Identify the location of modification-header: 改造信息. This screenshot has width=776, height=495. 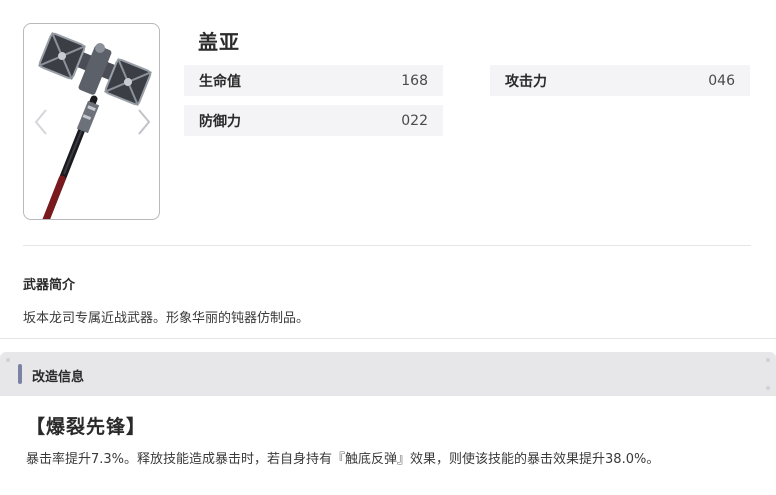
(388, 374).